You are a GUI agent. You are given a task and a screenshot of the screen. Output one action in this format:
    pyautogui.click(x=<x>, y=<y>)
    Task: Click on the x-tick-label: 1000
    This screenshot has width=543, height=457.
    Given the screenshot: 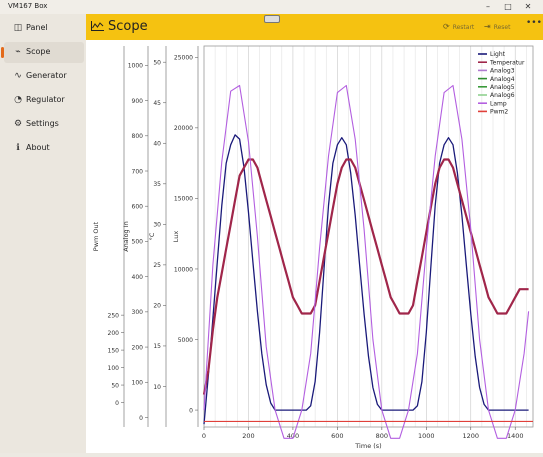 What is the action you would take?
    pyautogui.click(x=426, y=436)
    